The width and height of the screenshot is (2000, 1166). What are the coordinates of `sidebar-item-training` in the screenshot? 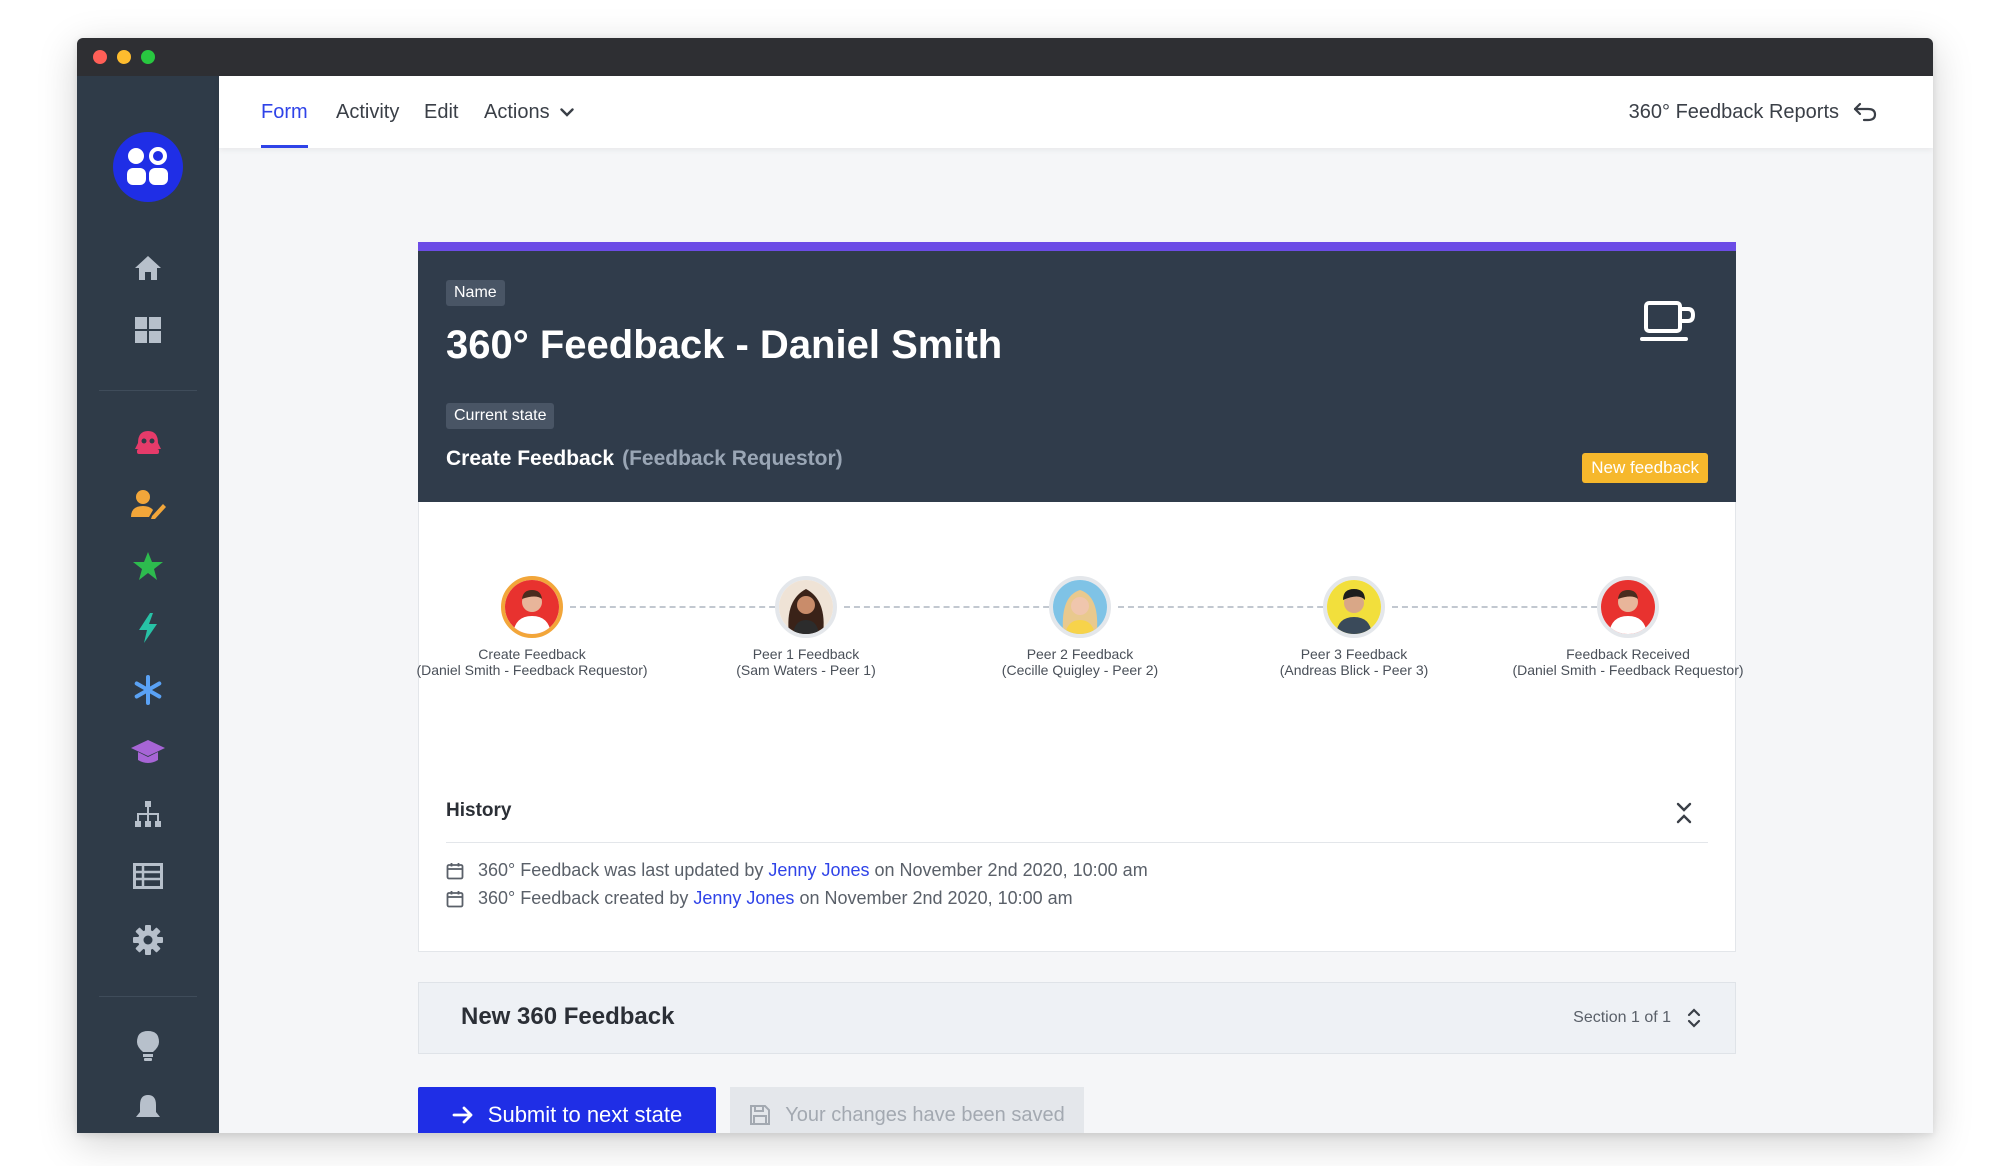 It's located at (148, 752).